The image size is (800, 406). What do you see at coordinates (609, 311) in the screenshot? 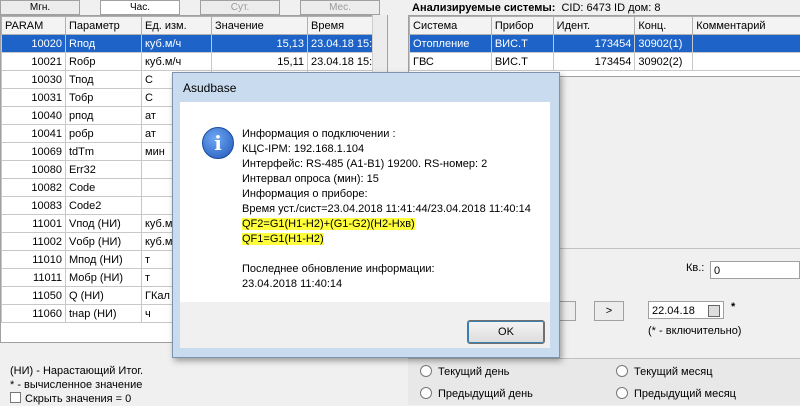
I see `next-button: >` at bounding box center [609, 311].